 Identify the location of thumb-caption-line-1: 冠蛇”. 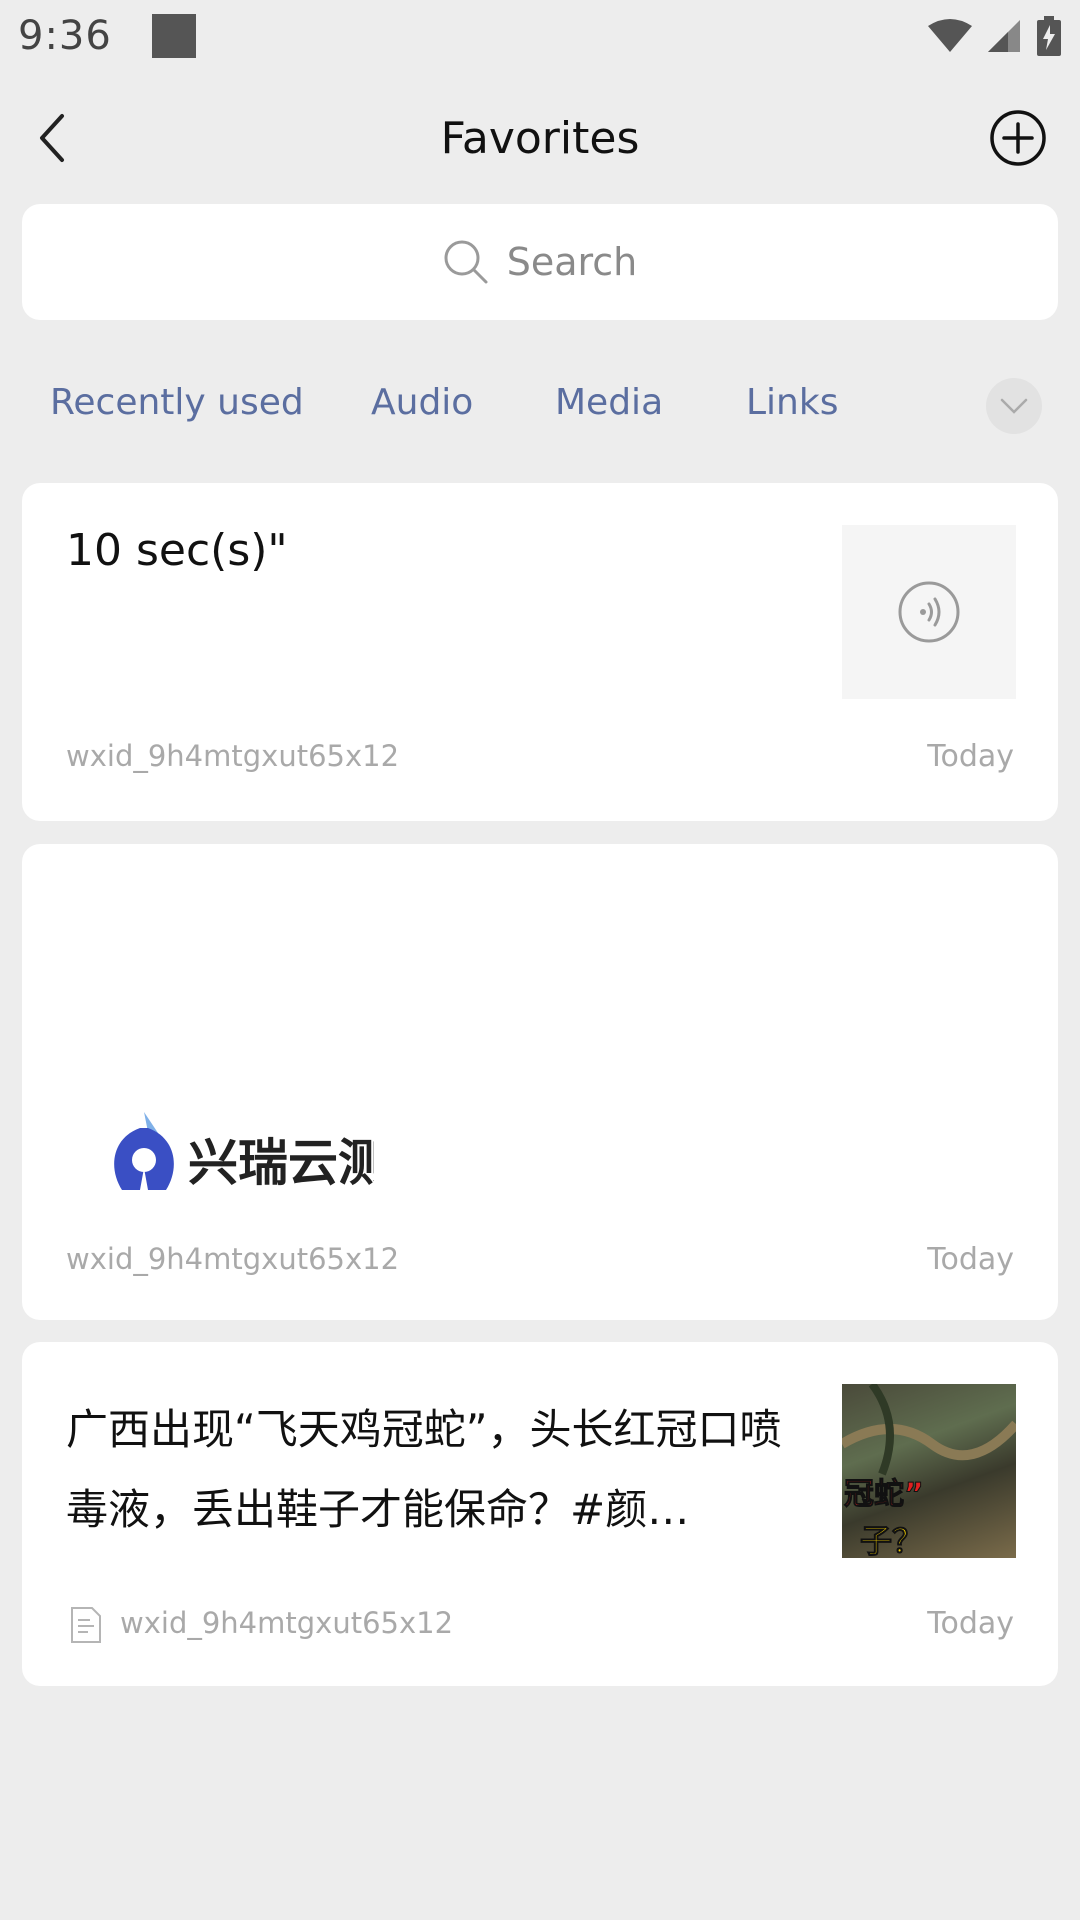
(884, 1494).